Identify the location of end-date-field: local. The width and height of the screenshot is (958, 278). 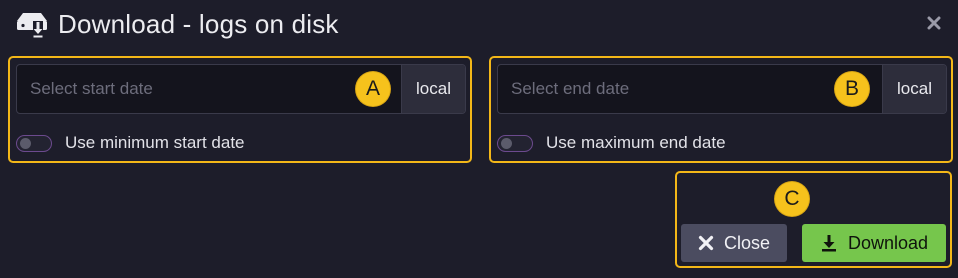
(722, 89).